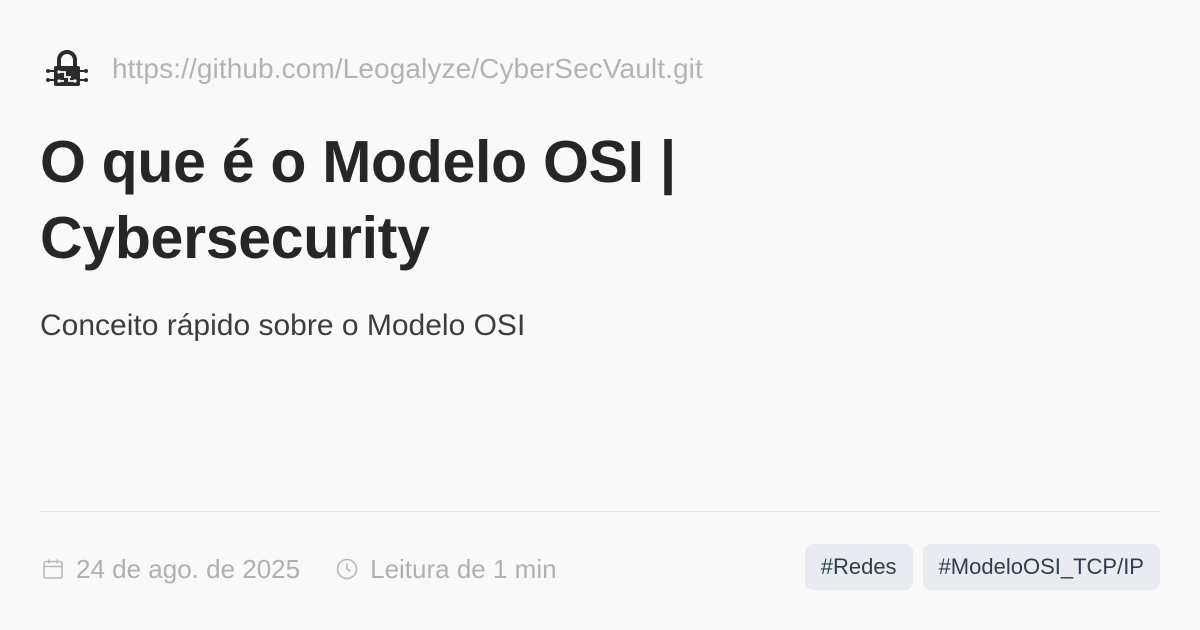 The image size is (1200, 630). I want to click on lock-circuit-icon, so click(67, 69).